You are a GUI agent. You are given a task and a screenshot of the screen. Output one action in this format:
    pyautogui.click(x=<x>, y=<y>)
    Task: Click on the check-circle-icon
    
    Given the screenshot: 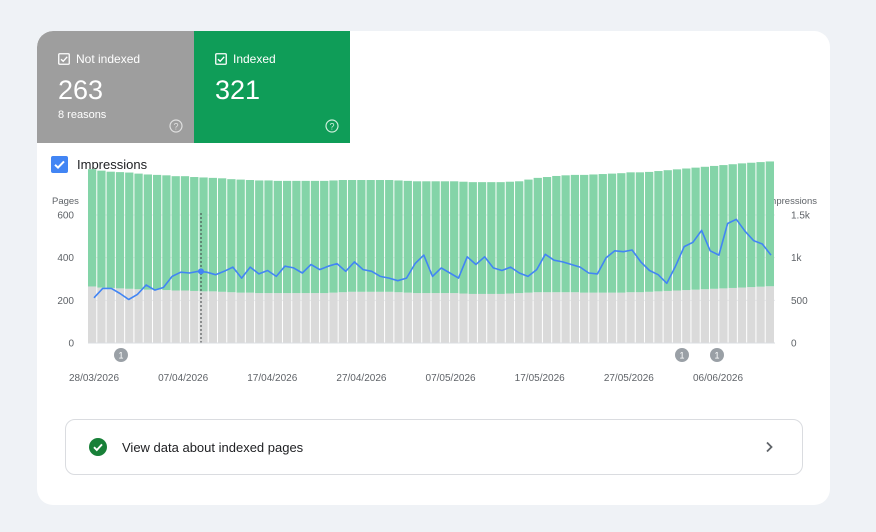 What is the action you would take?
    pyautogui.click(x=98, y=447)
    